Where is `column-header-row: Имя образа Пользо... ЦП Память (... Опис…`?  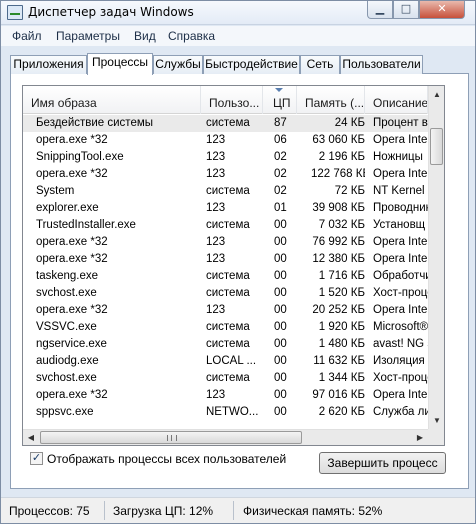 column-header-row: Имя образа Пользо... ЦП Память (... Опис… is located at coordinates (233, 100).